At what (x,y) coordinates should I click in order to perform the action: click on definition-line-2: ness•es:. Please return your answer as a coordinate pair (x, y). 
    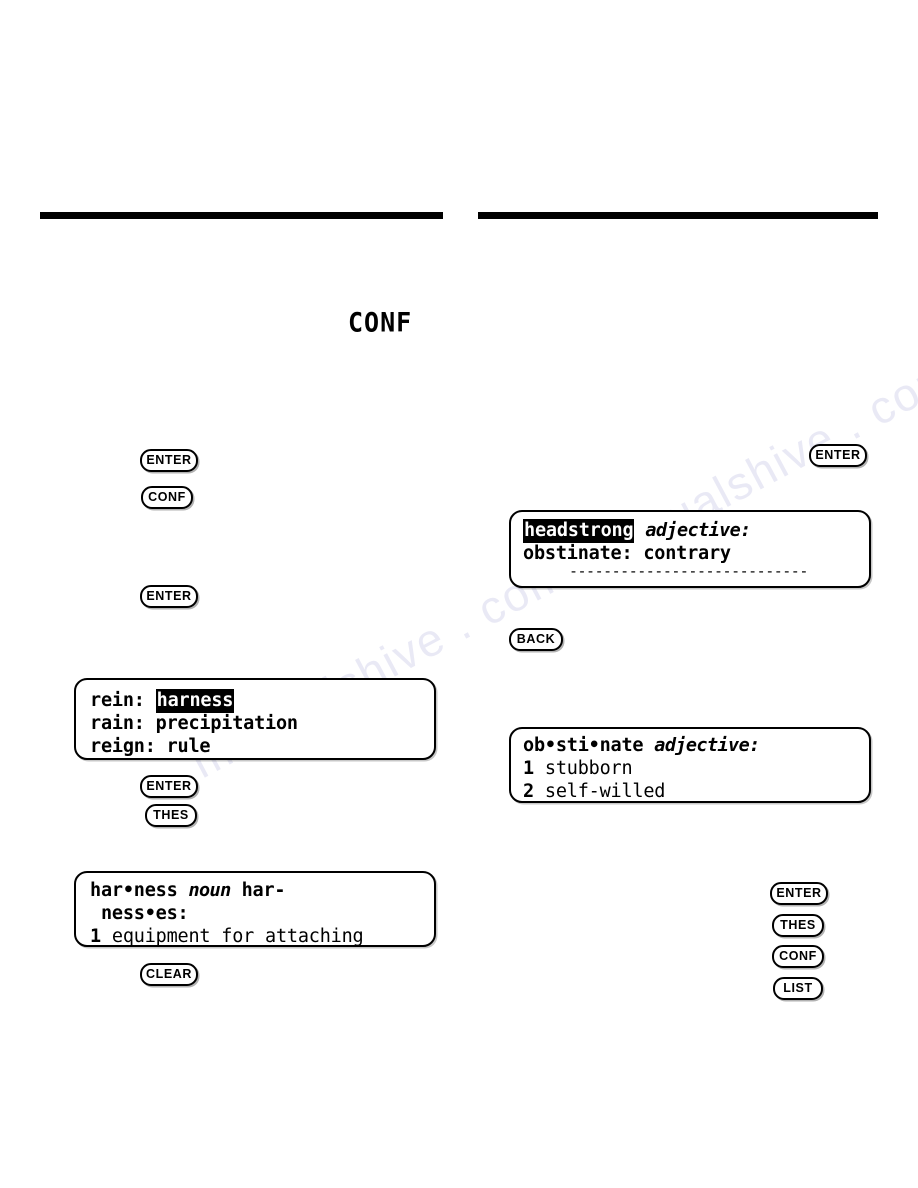
    Looking at the image, I should click on (139, 913).